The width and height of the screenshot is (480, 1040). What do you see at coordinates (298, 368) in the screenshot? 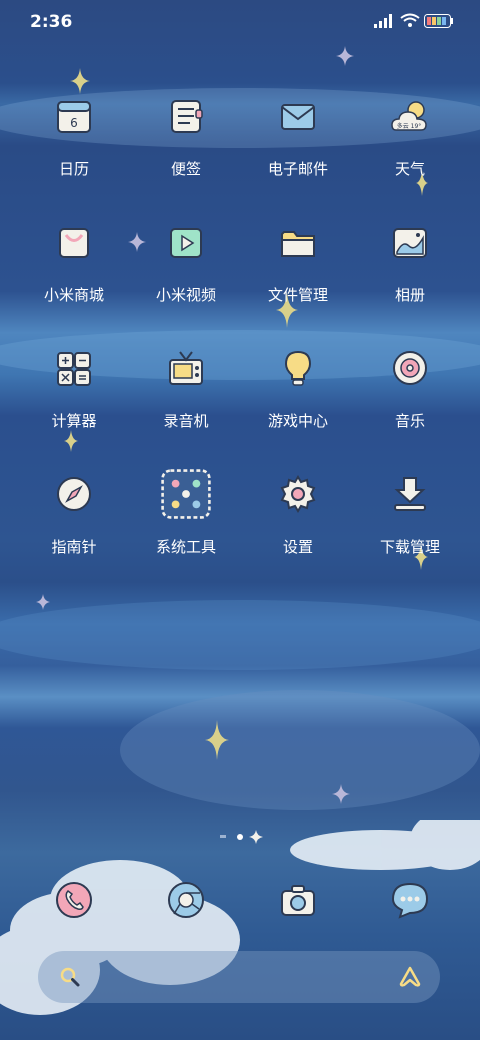
I see `lightbulb-icon` at bounding box center [298, 368].